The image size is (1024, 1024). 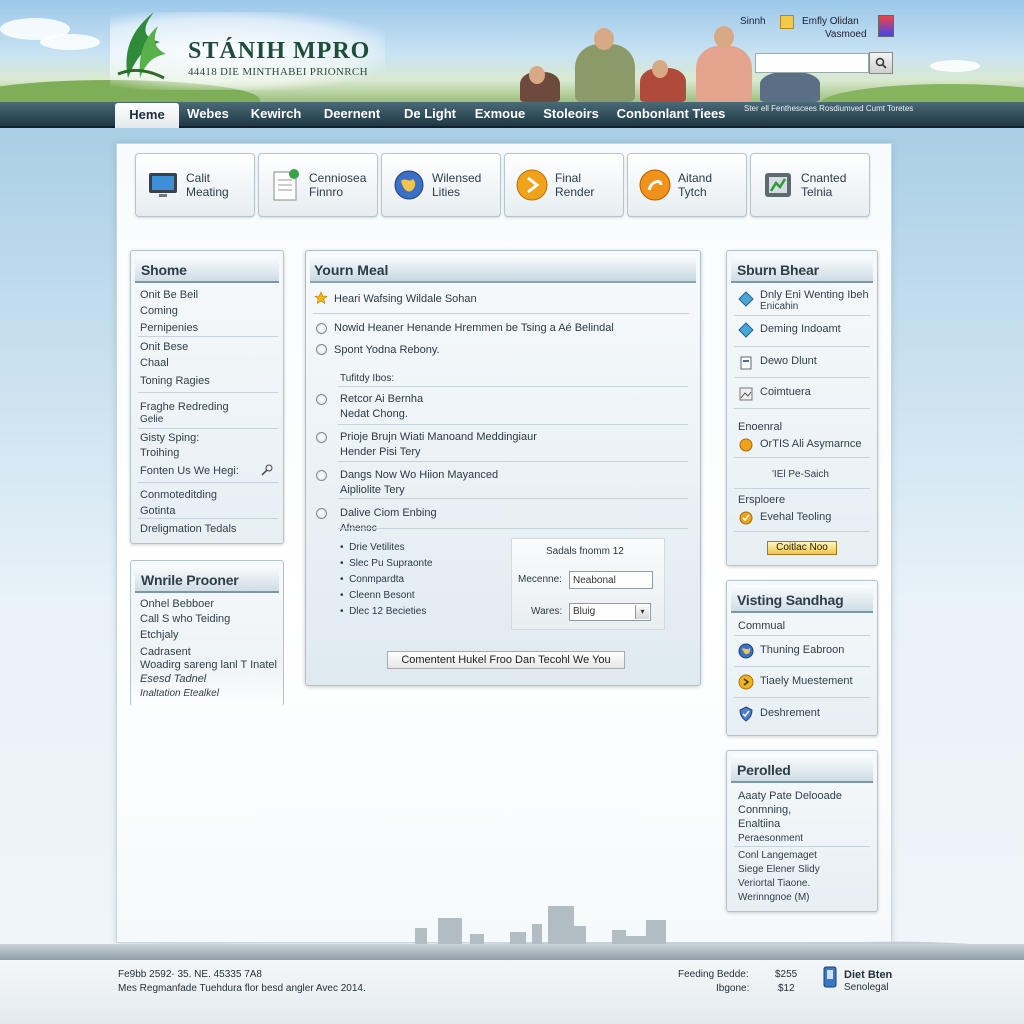 I want to click on image-icon, so click(x=746, y=394).